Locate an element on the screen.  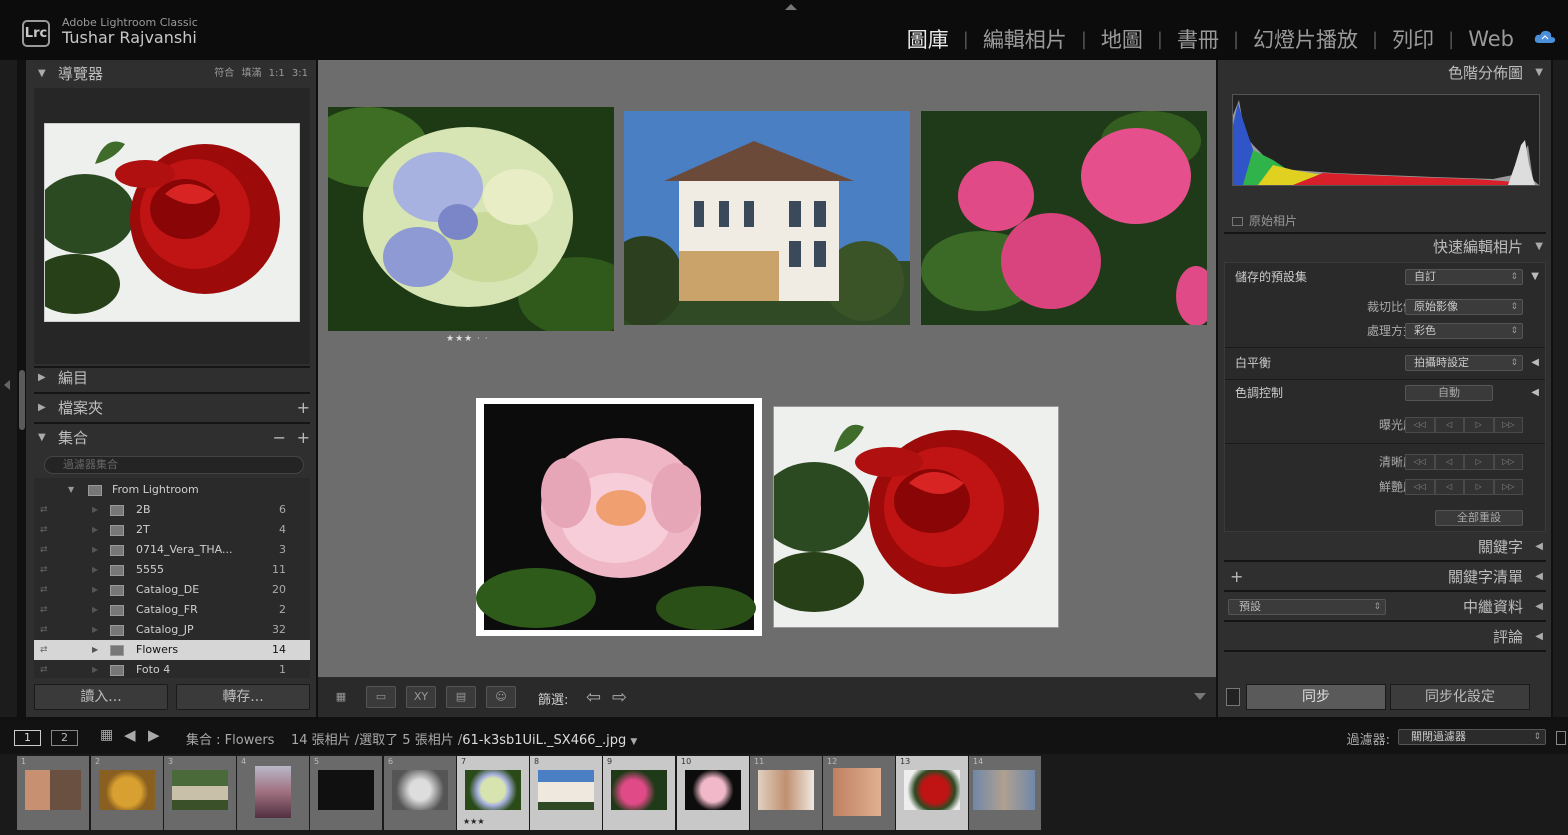
remove-collection-icon: − is located at coordinates (279, 438).